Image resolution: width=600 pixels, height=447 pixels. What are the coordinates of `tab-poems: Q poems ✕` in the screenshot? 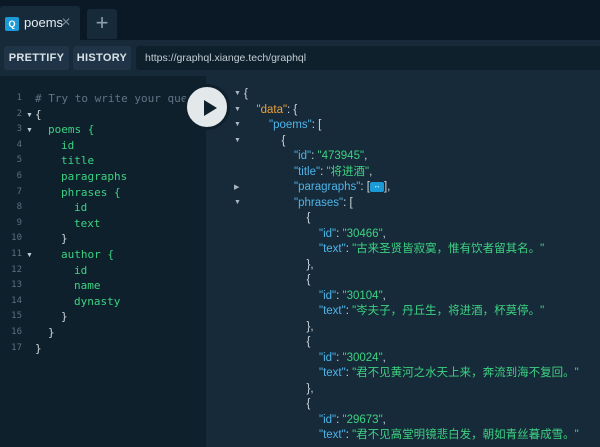 It's located at (40, 23).